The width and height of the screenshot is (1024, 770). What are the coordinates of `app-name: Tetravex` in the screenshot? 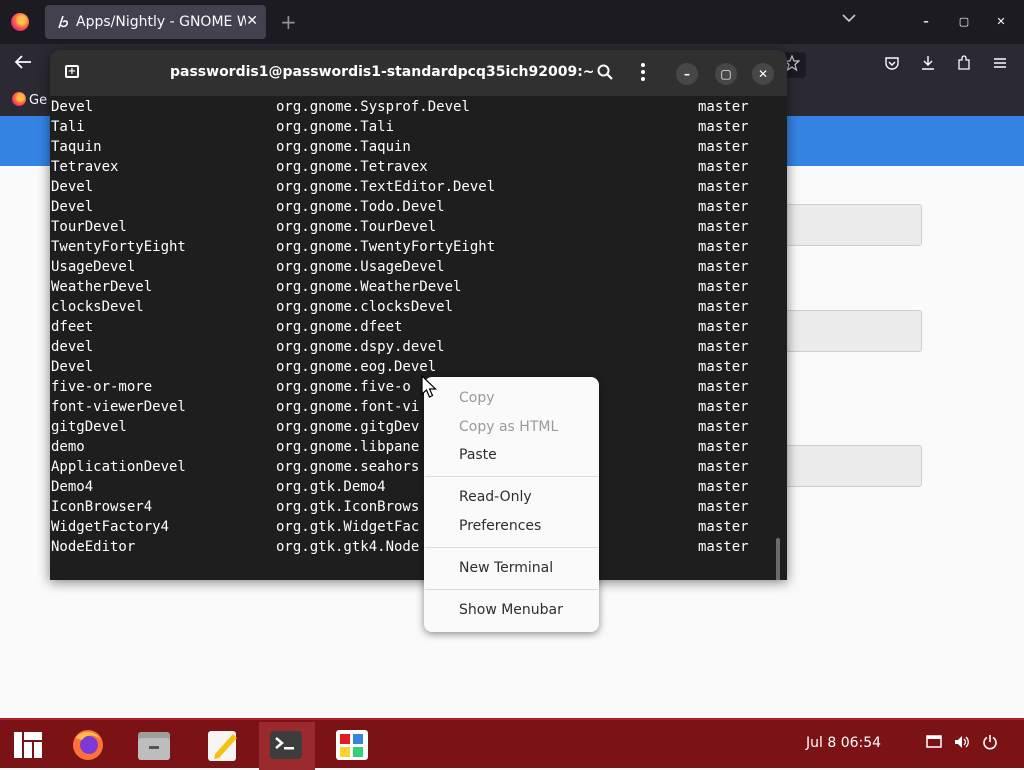 It's located at (85, 167).